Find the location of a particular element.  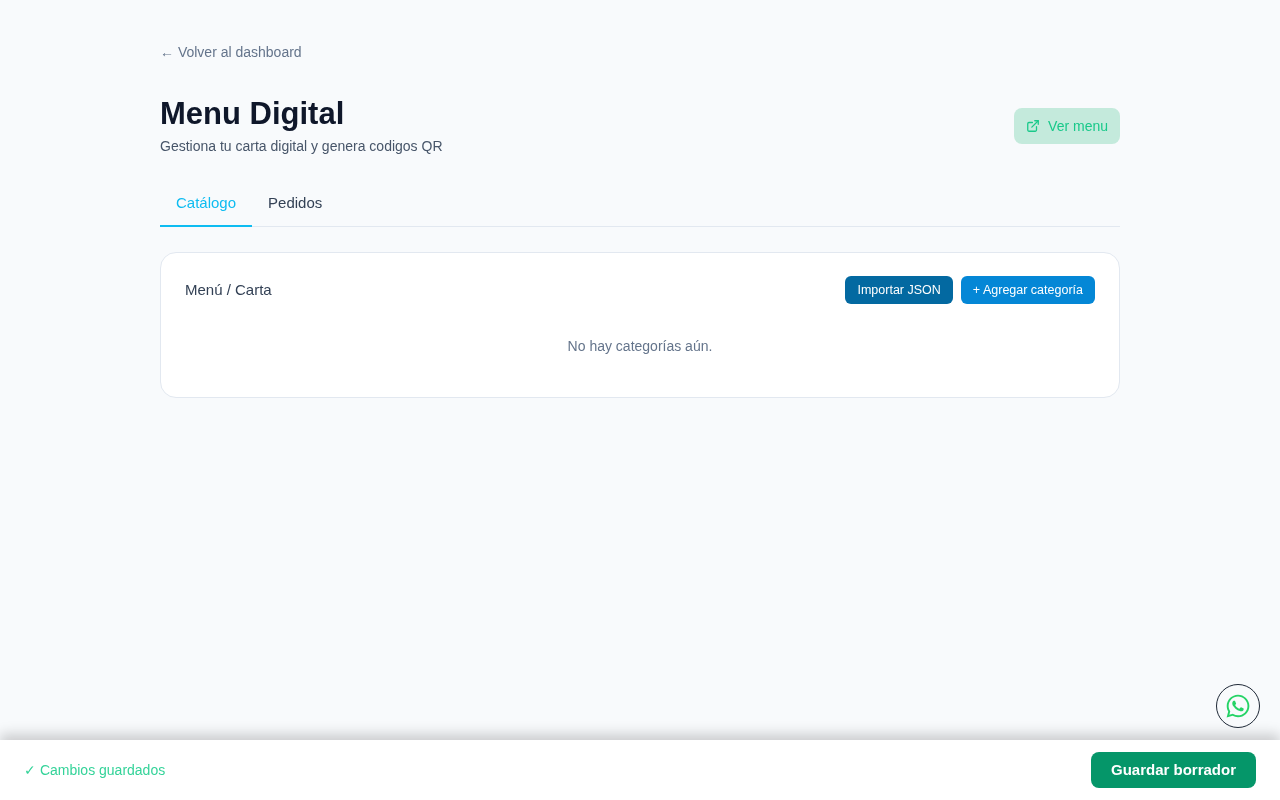

chat-button is located at coordinates (1238, 706).